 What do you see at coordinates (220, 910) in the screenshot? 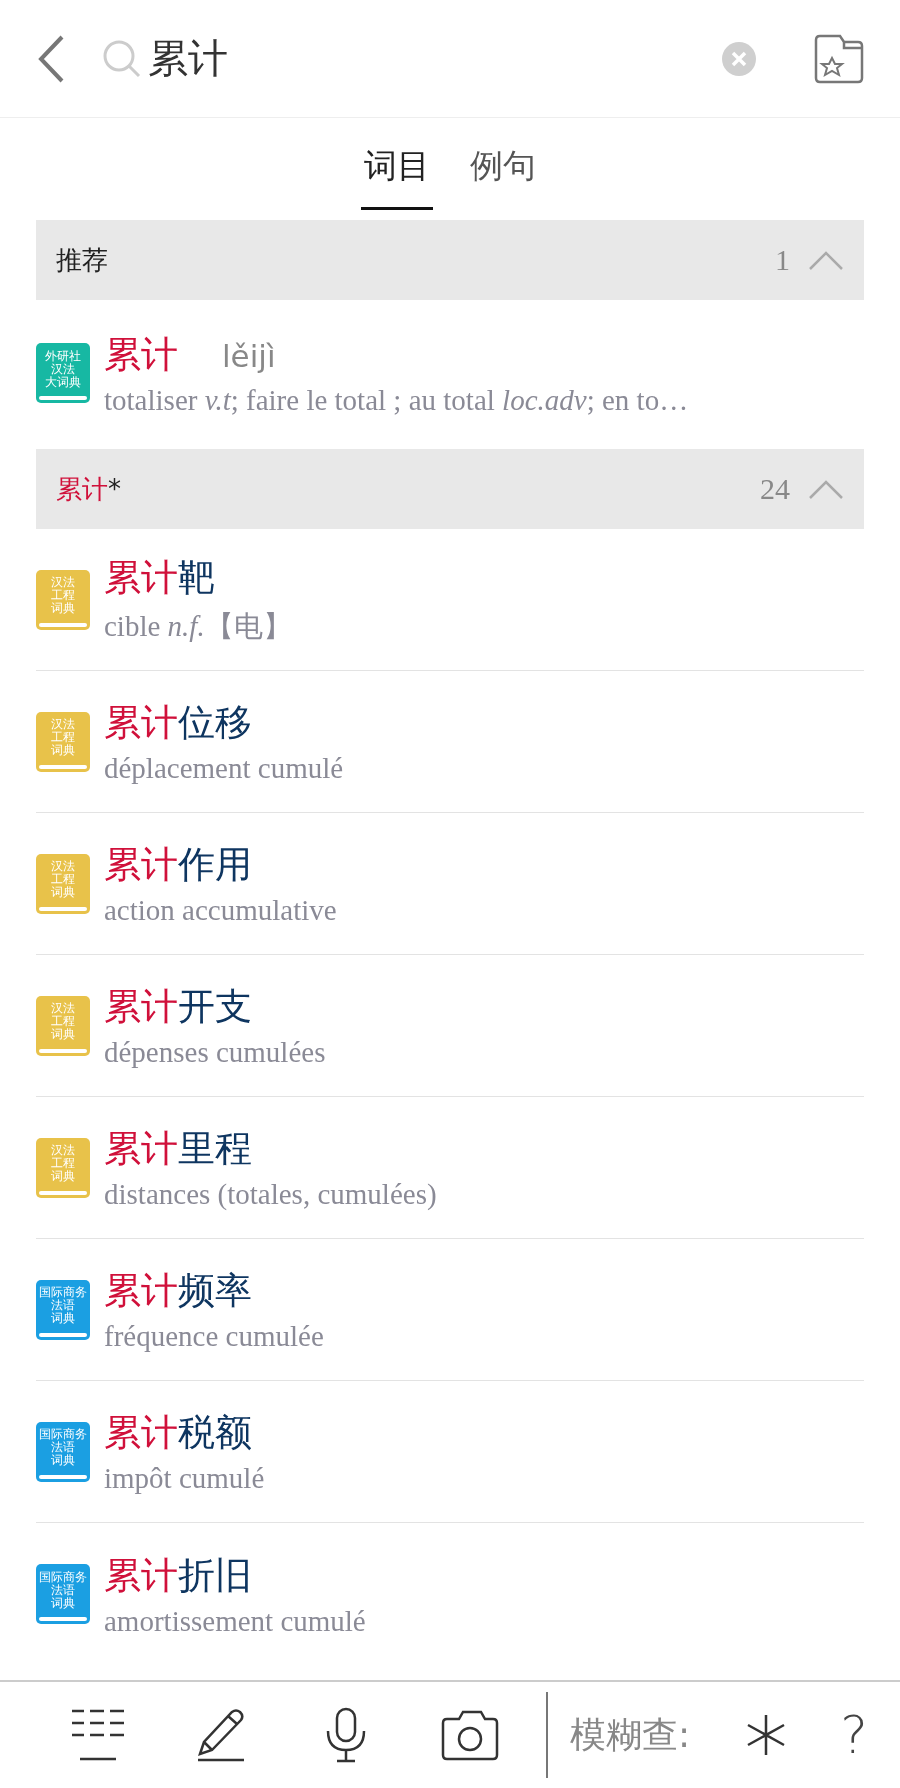
I see `definition: action accumulative` at bounding box center [220, 910].